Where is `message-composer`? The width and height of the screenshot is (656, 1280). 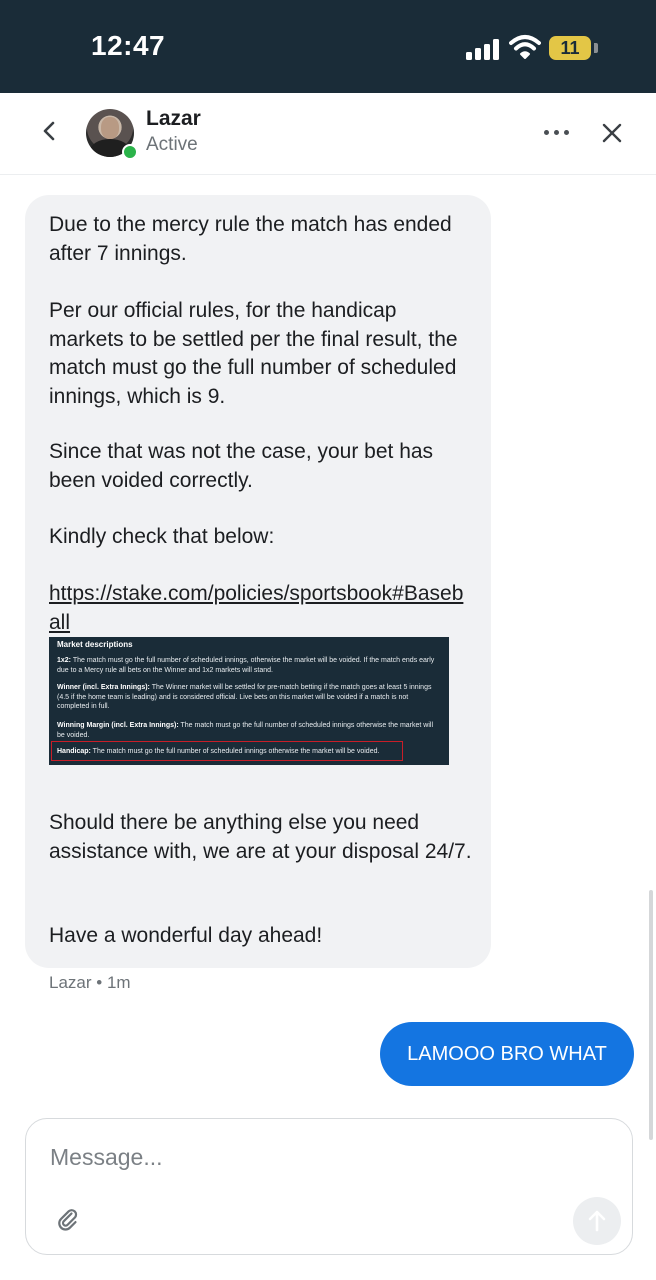 message-composer is located at coordinates (329, 1186).